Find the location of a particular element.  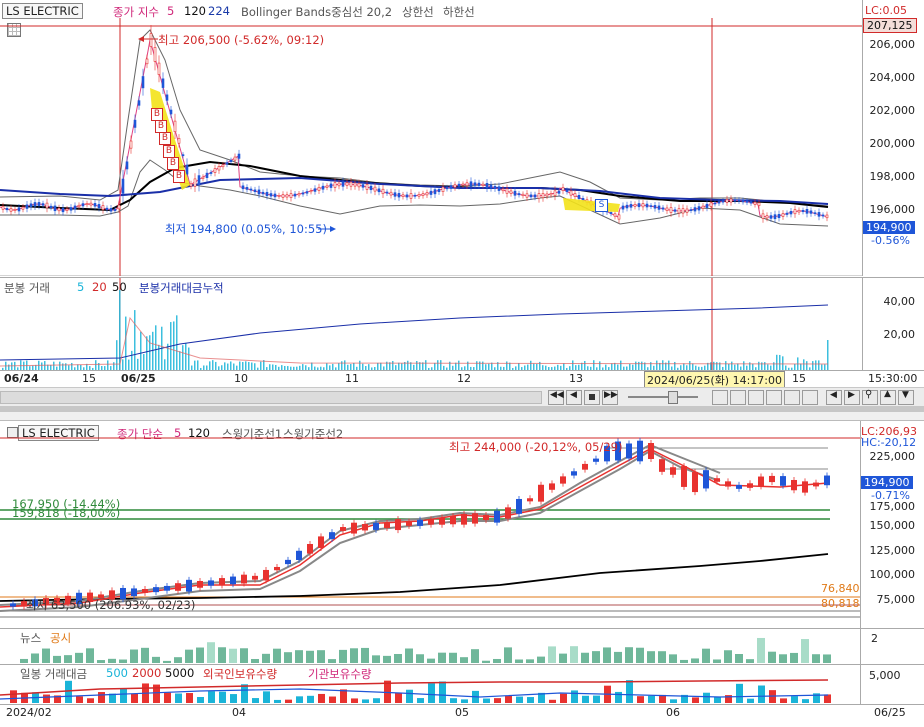

nav-left-button: ◀ is located at coordinates (834, 397).